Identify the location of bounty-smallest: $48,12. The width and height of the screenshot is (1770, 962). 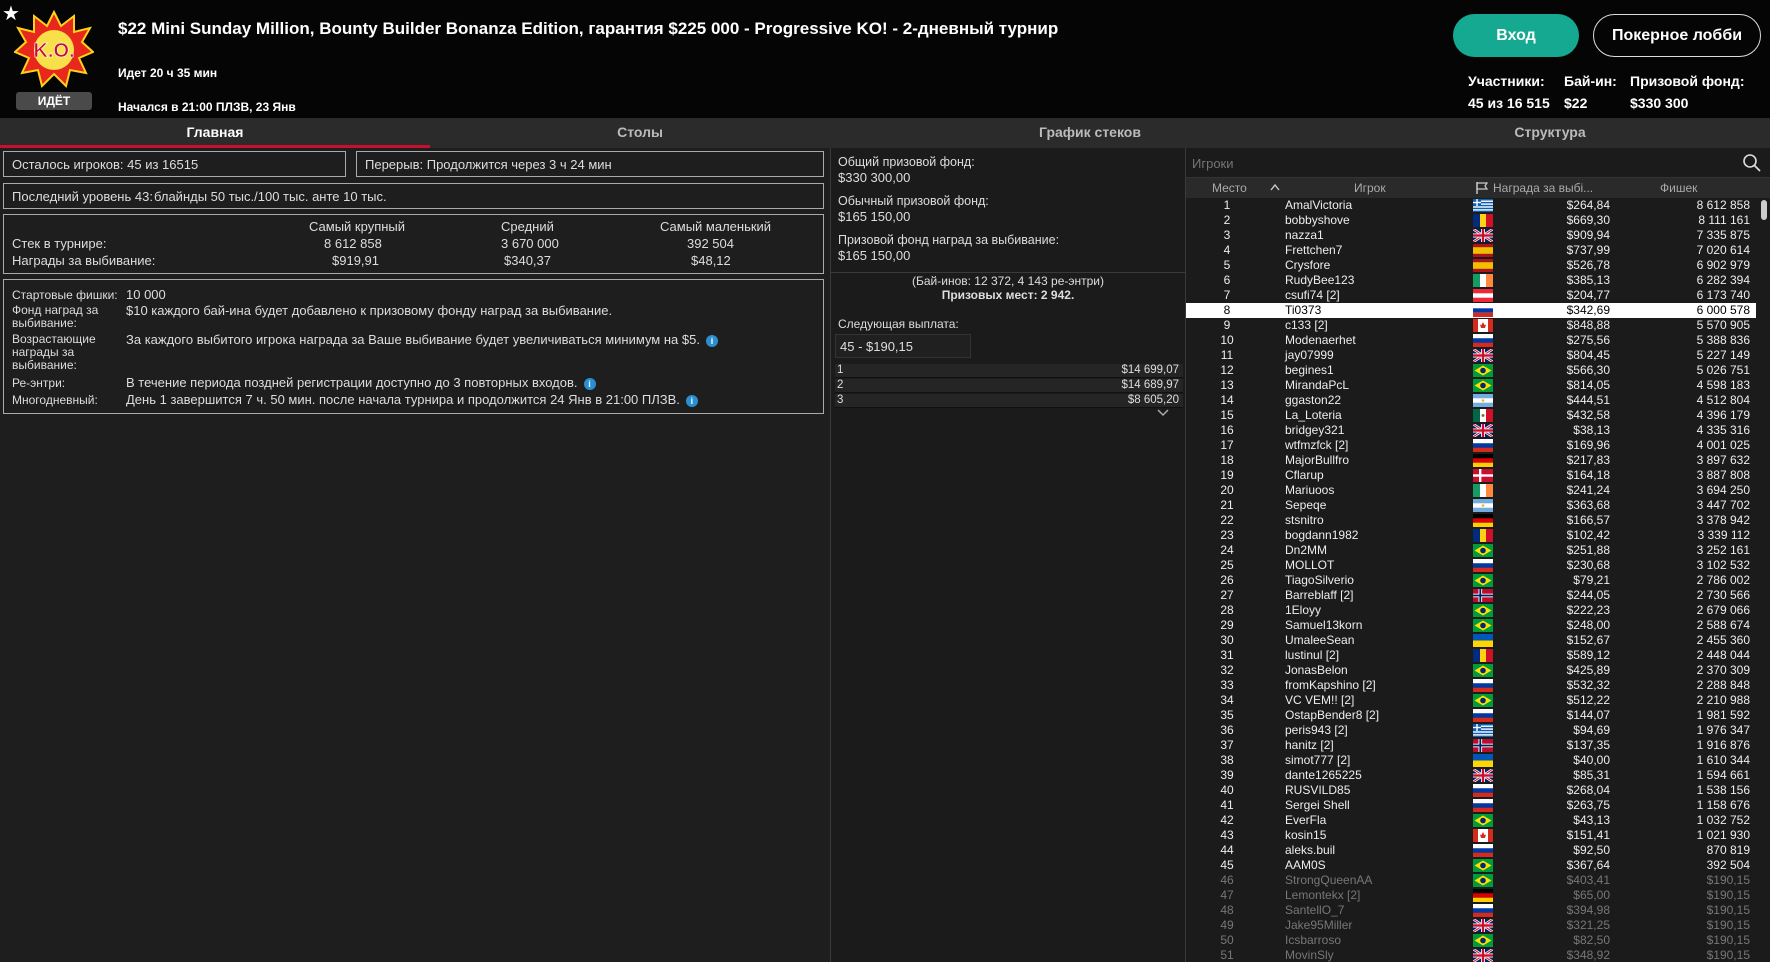
(711, 260).